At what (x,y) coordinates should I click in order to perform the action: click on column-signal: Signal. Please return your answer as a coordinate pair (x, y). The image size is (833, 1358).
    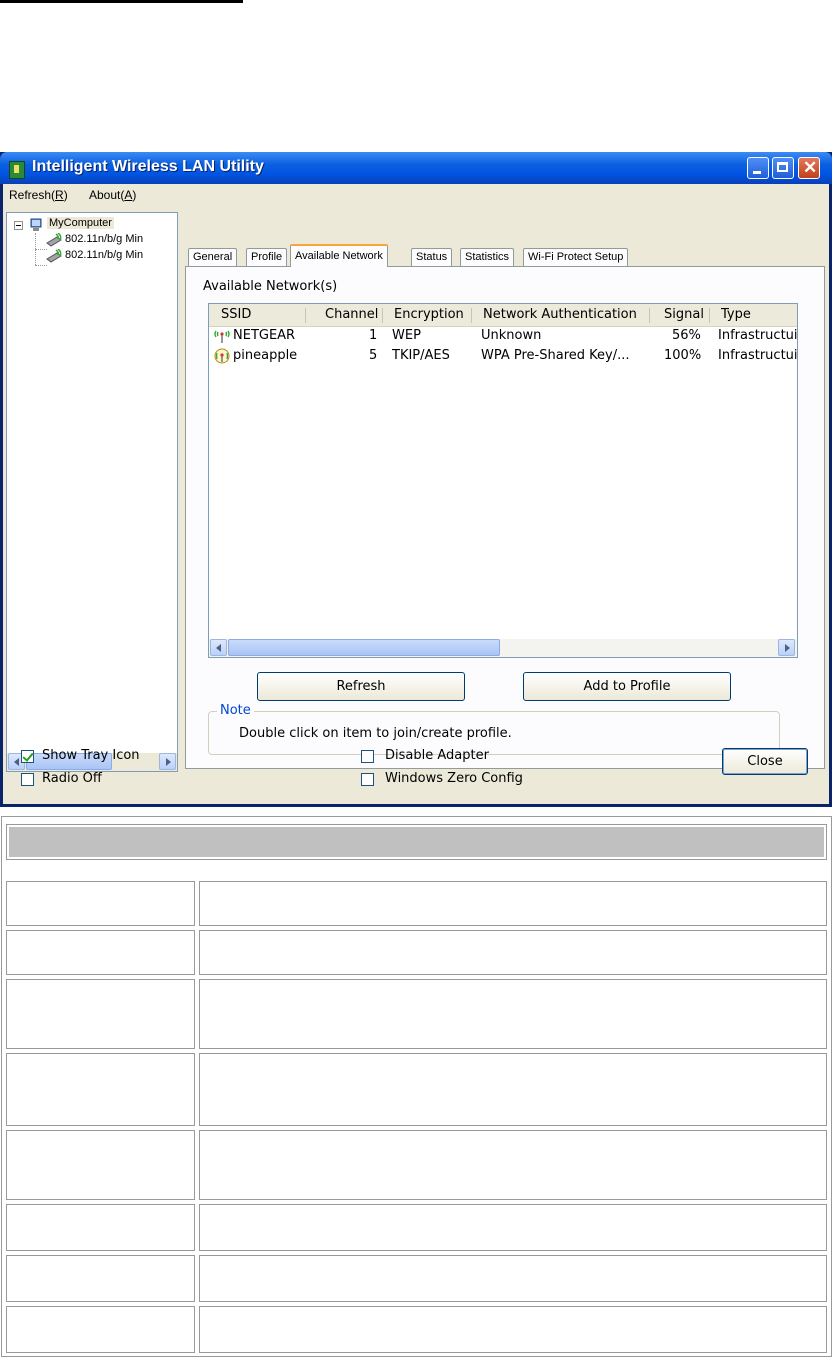
    Looking at the image, I should click on (684, 314).